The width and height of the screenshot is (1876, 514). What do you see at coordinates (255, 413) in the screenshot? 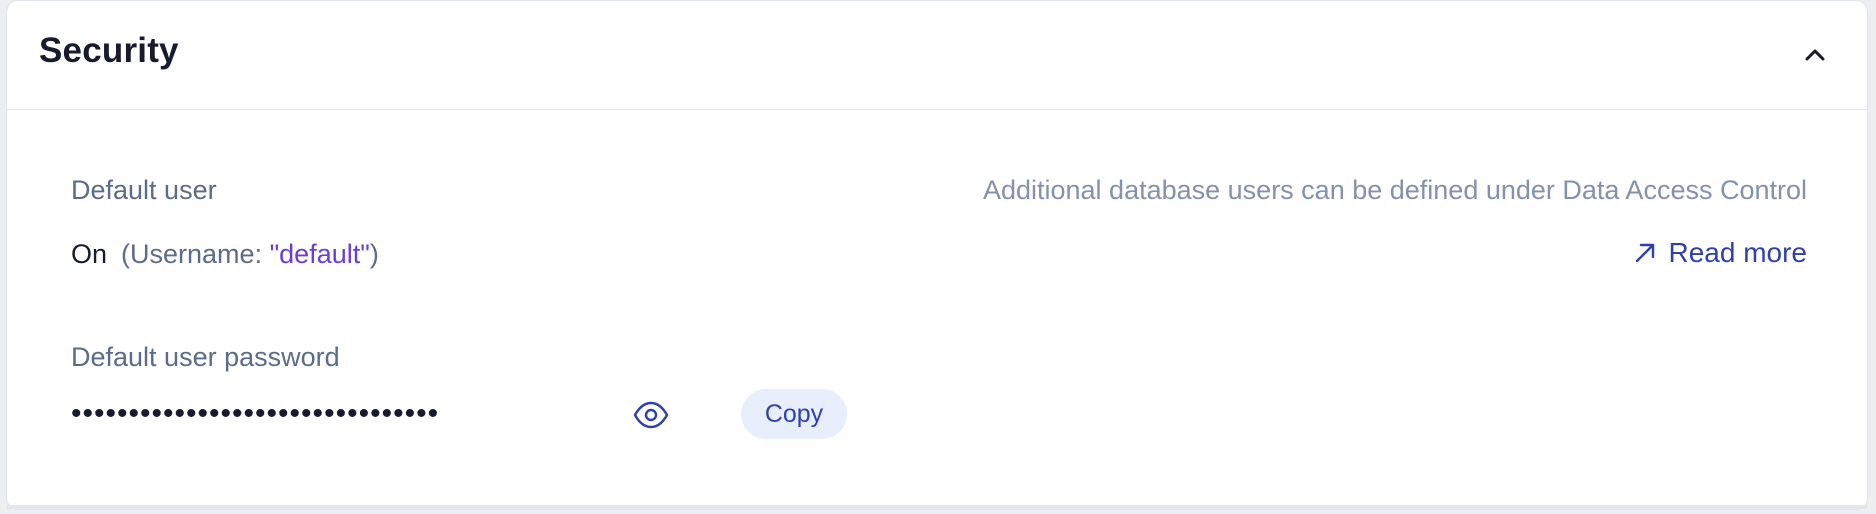
I see `masked-password: ••••••••••••••••••••••••••••••••` at bounding box center [255, 413].